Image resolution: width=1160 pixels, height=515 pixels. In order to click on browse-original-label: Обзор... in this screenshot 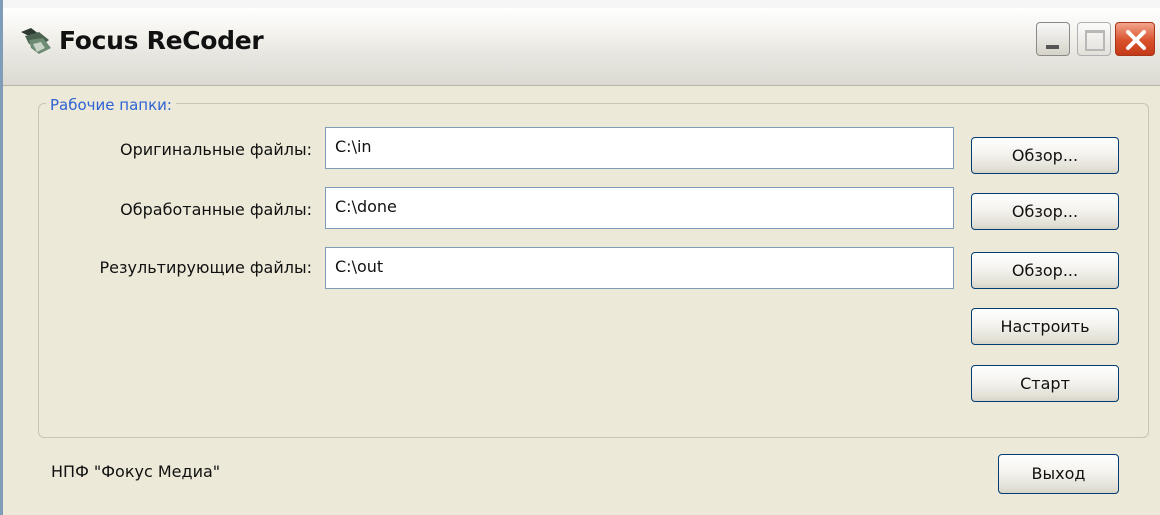, I will do `click(1045, 155)`.